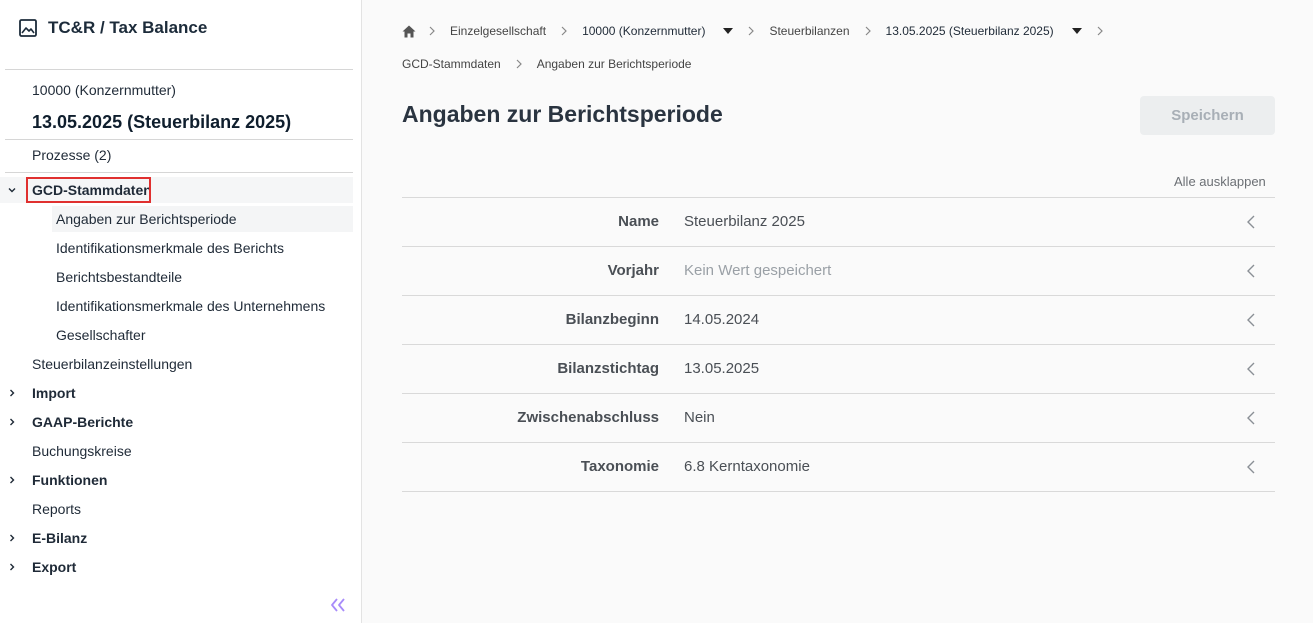 This screenshot has width=1313, height=623. Describe the element at coordinates (112, 364) in the screenshot. I see `sidebar-item-label: Steuerbilanzeinstellungen` at that location.